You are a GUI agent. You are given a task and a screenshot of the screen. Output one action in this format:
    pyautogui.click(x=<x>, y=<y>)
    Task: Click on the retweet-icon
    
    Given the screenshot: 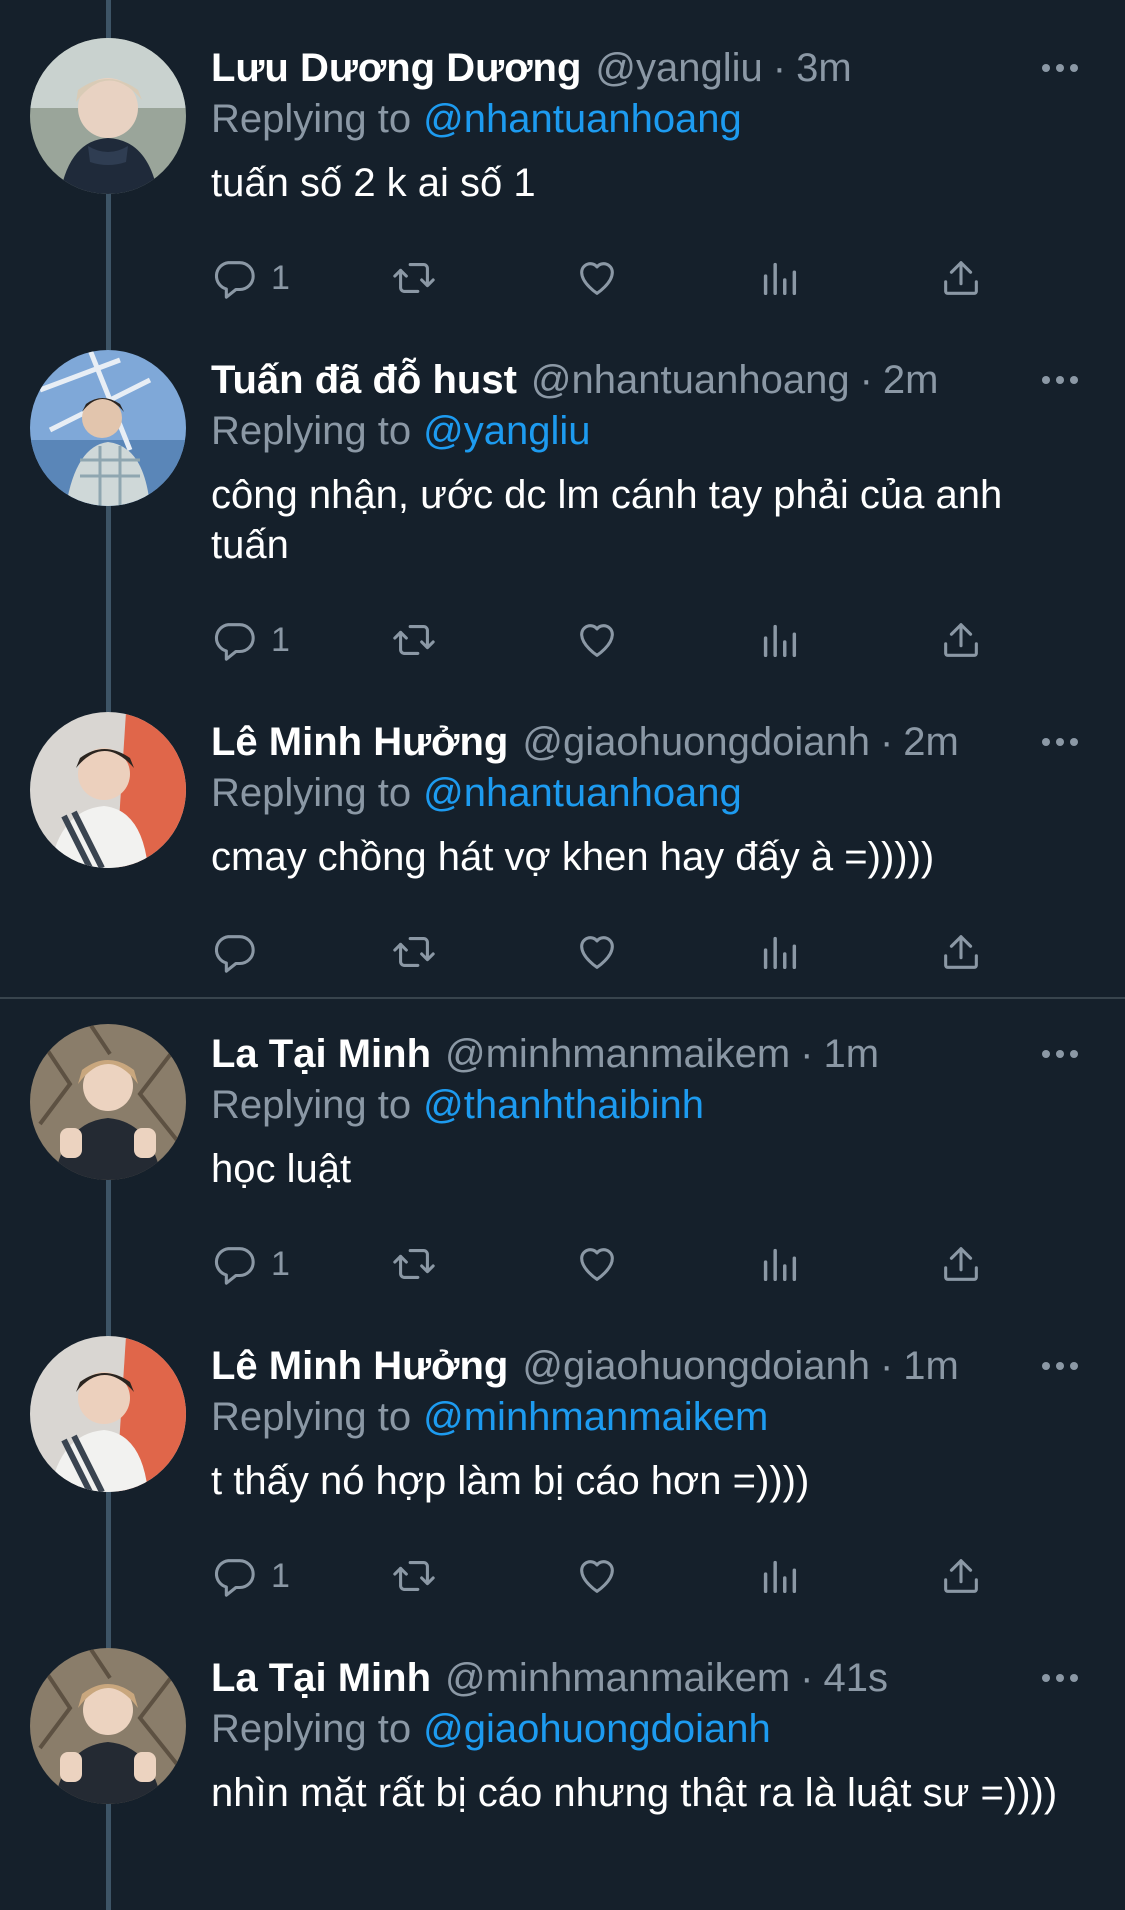 What is the action you would take?
    pyautogui.click(x=414, y=1576)
    